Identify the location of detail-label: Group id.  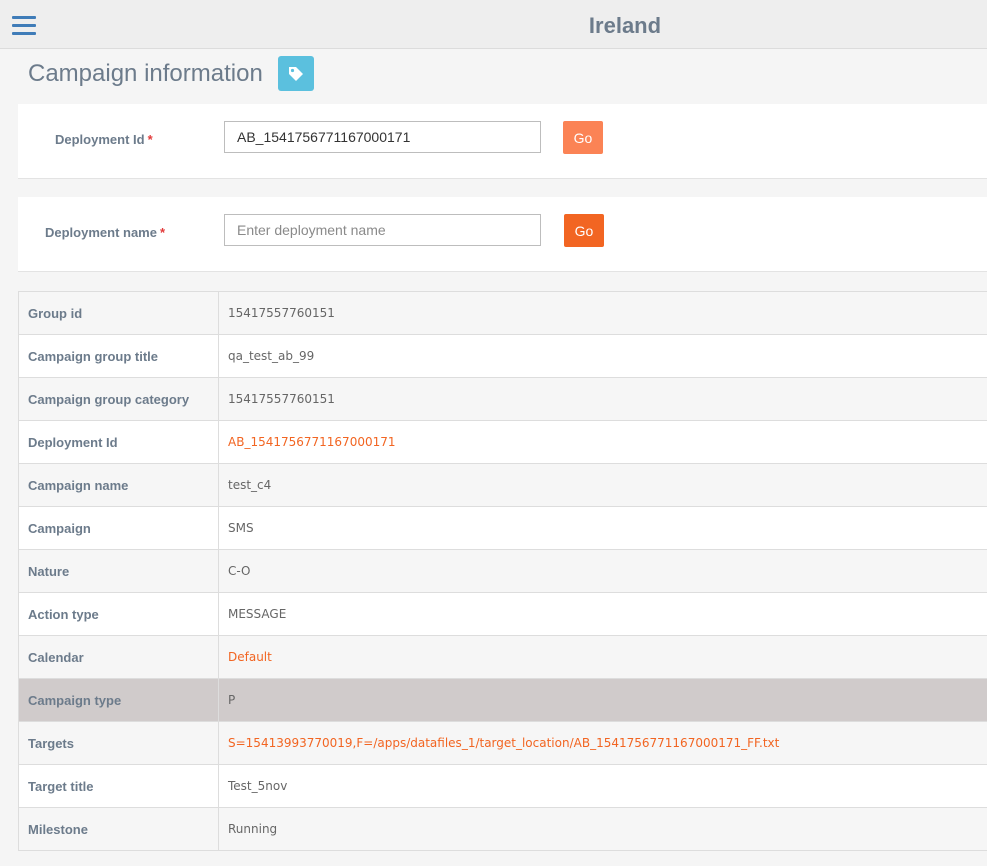
(118, 313).